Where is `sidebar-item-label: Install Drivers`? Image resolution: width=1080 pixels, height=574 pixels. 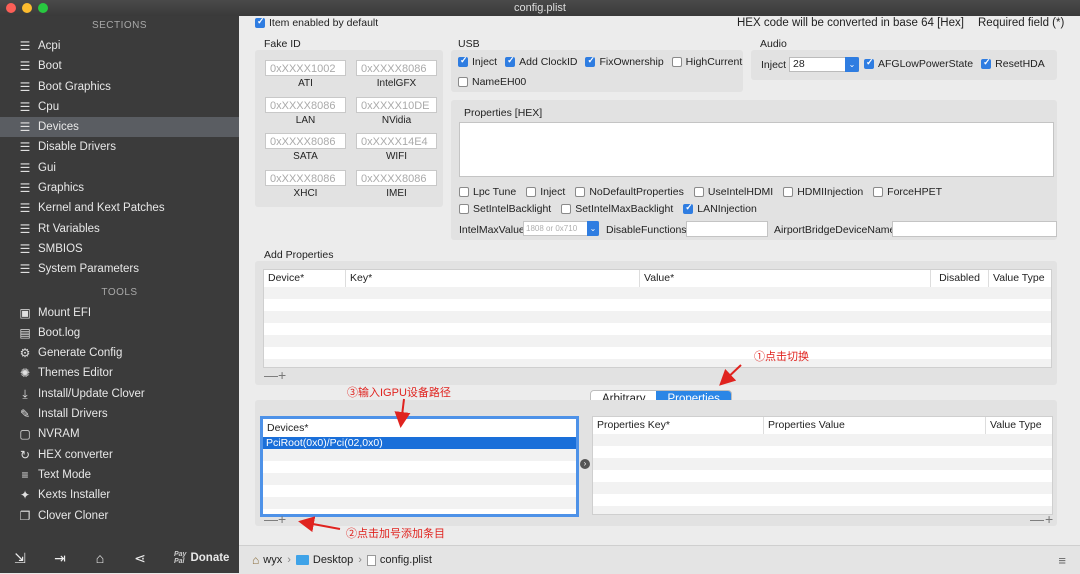 sidebar-item-label: Install Drivers is located at coordinates (73, 414).